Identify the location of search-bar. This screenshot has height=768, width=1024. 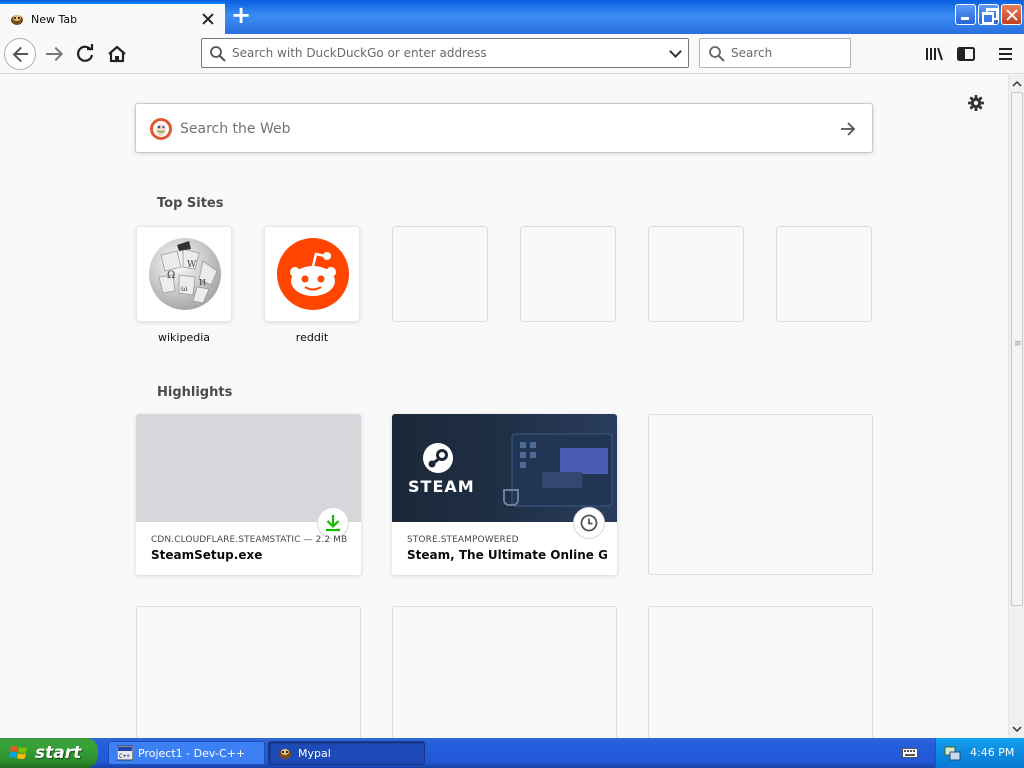
(775, 53).